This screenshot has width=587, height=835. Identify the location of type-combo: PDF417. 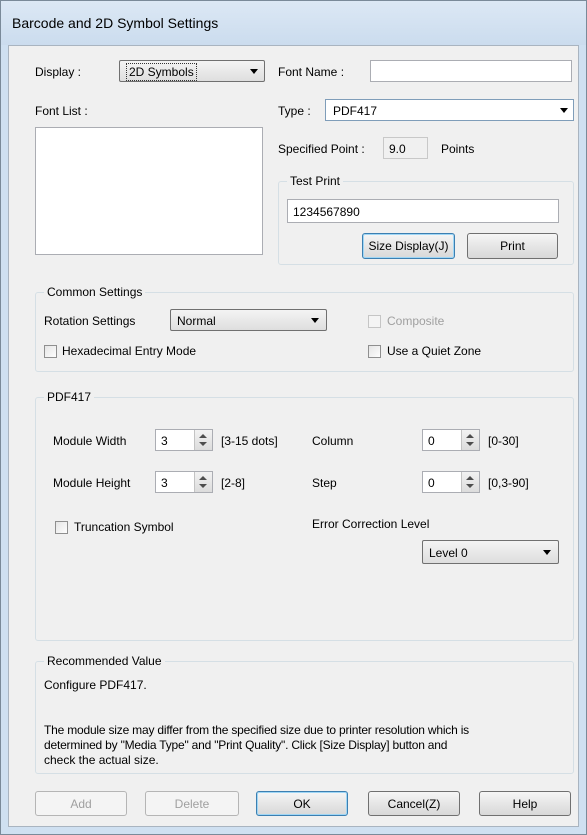
(449, 110).